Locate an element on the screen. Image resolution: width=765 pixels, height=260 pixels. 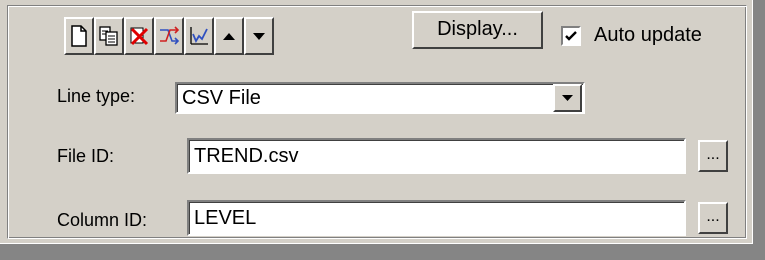
line-type-select: CSV File is located at coordinates (380, 98).